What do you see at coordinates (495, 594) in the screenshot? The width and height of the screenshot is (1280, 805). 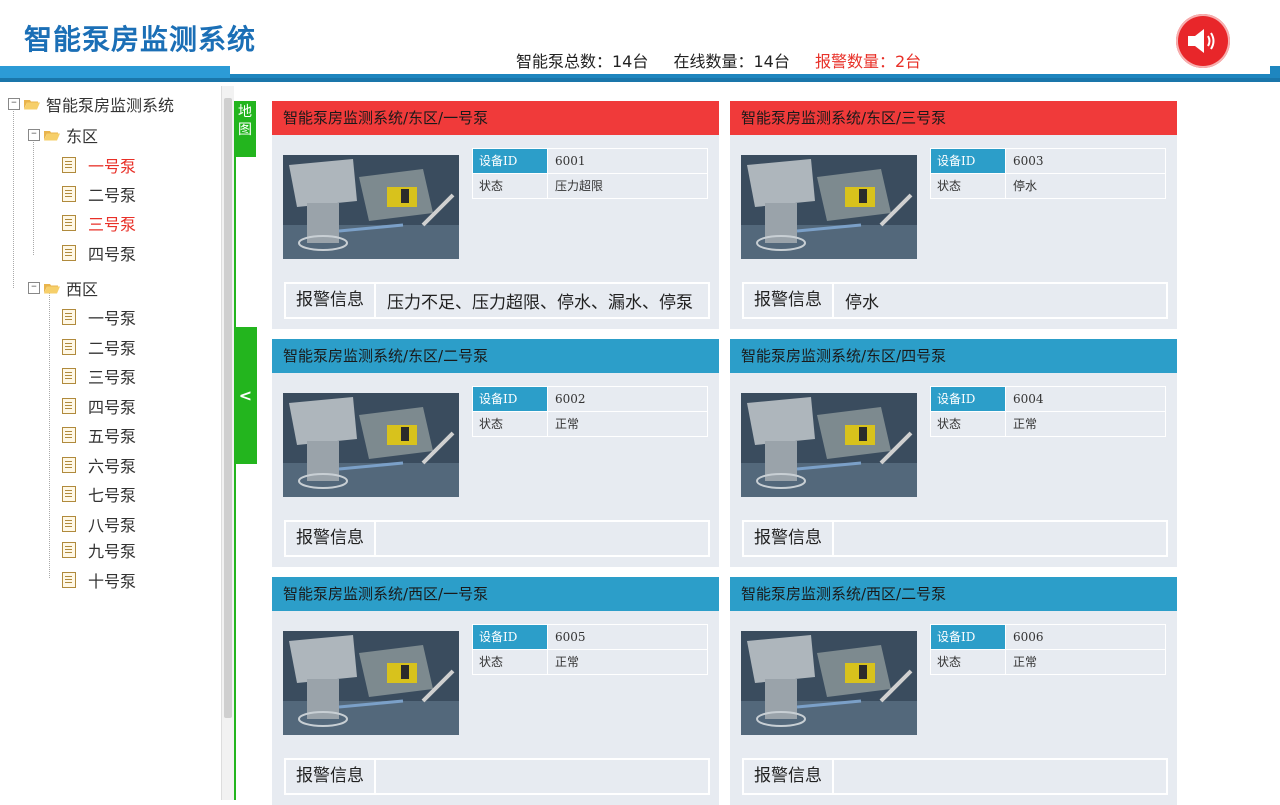 I see `card-title: 智能泵房监测系统/西区/一号泵` at bounding box center [495, 594].